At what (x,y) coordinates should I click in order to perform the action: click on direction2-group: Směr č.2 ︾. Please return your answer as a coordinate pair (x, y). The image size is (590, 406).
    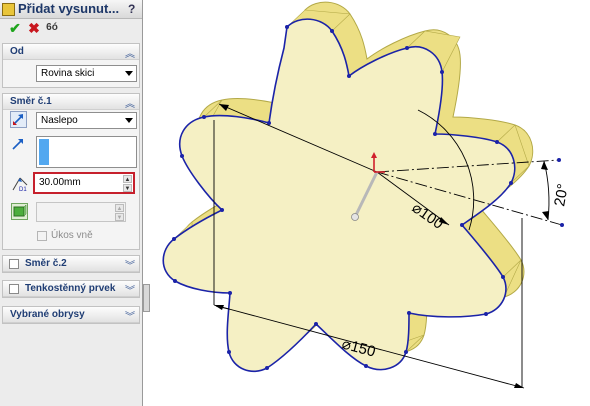
    Looking at the image, I should click on (71, 264).